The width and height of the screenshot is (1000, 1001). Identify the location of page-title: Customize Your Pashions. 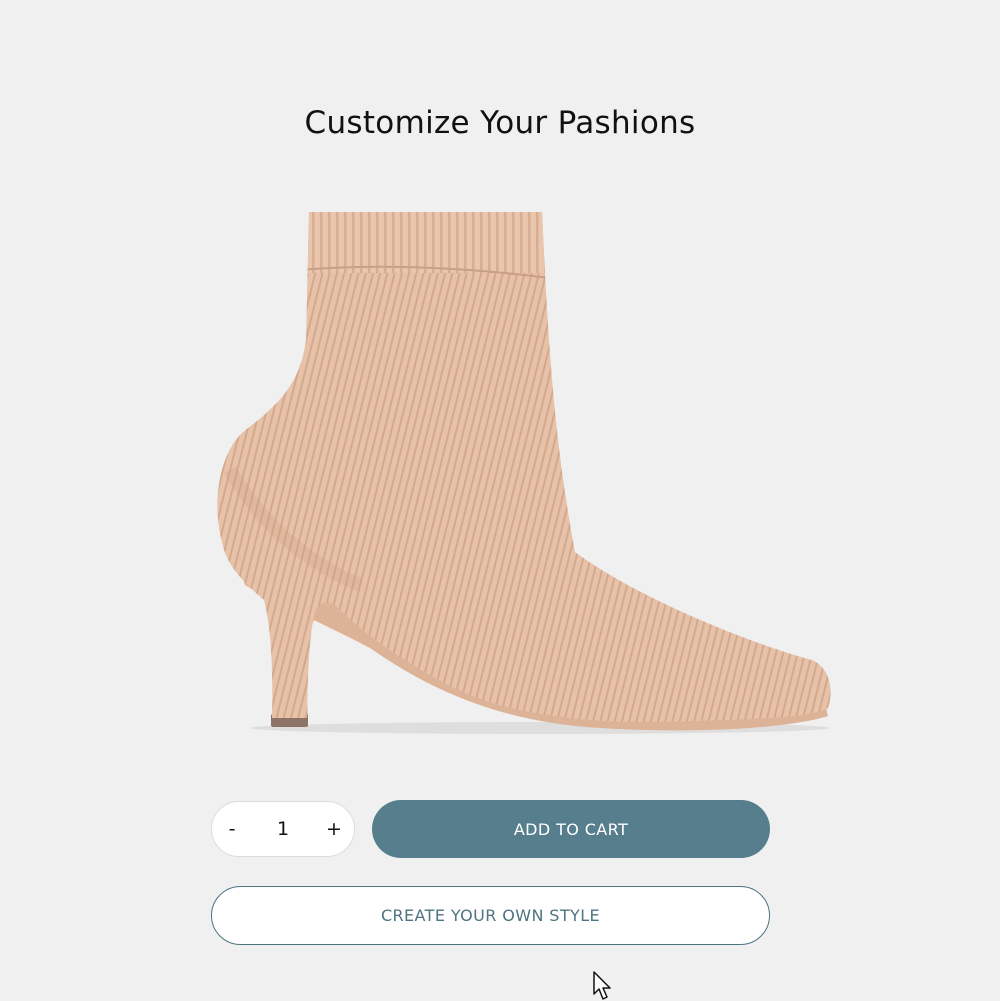
(500, 123).